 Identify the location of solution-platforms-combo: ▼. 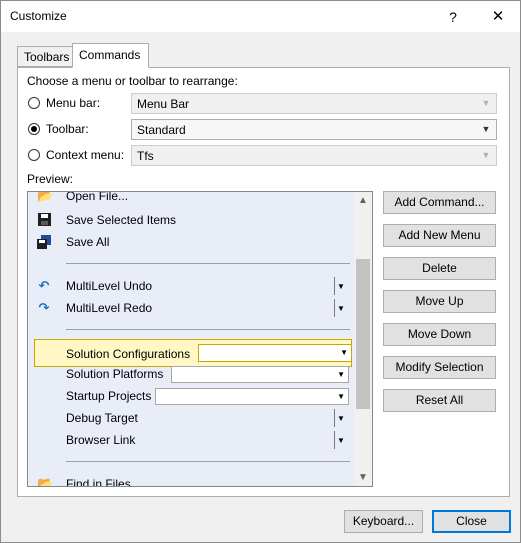
(260, 374).